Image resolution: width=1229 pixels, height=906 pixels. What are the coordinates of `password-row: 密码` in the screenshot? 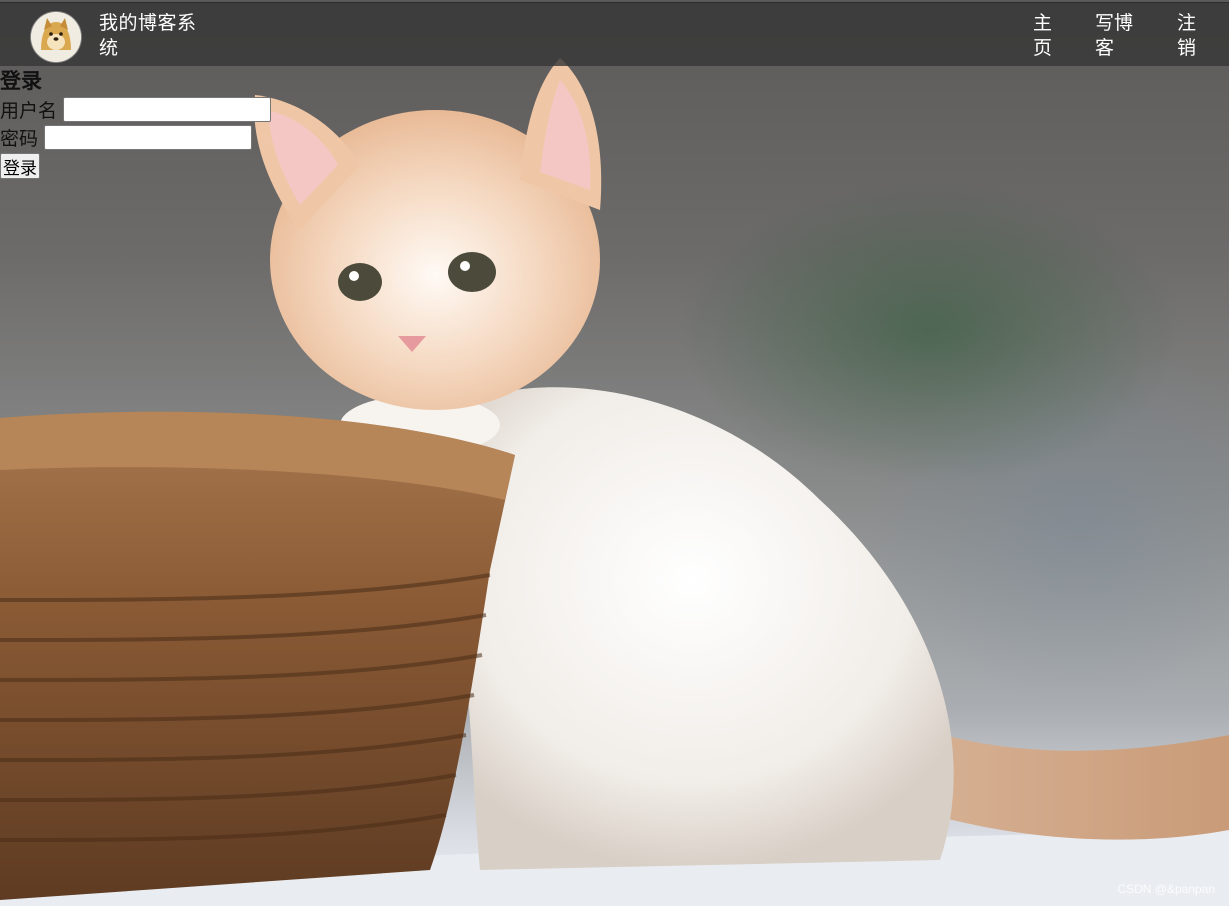 It's located at (135, 137).